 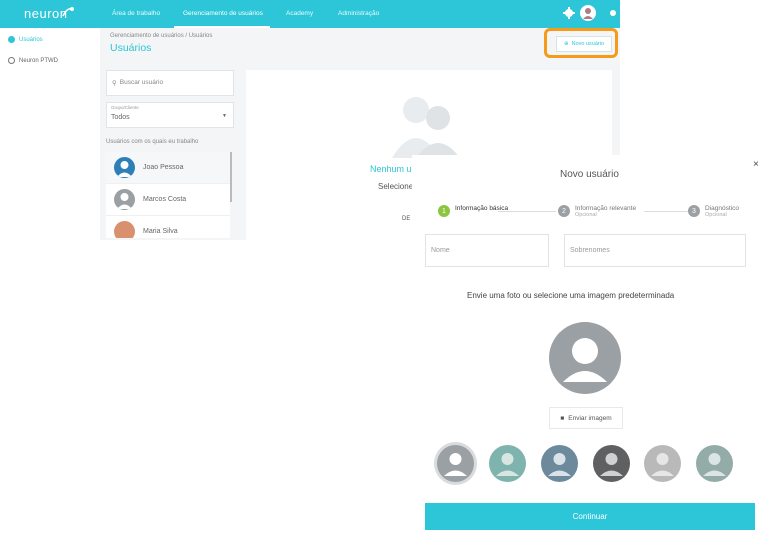 I want to click on search-icon: ⚲, so click(x=114, y=83).